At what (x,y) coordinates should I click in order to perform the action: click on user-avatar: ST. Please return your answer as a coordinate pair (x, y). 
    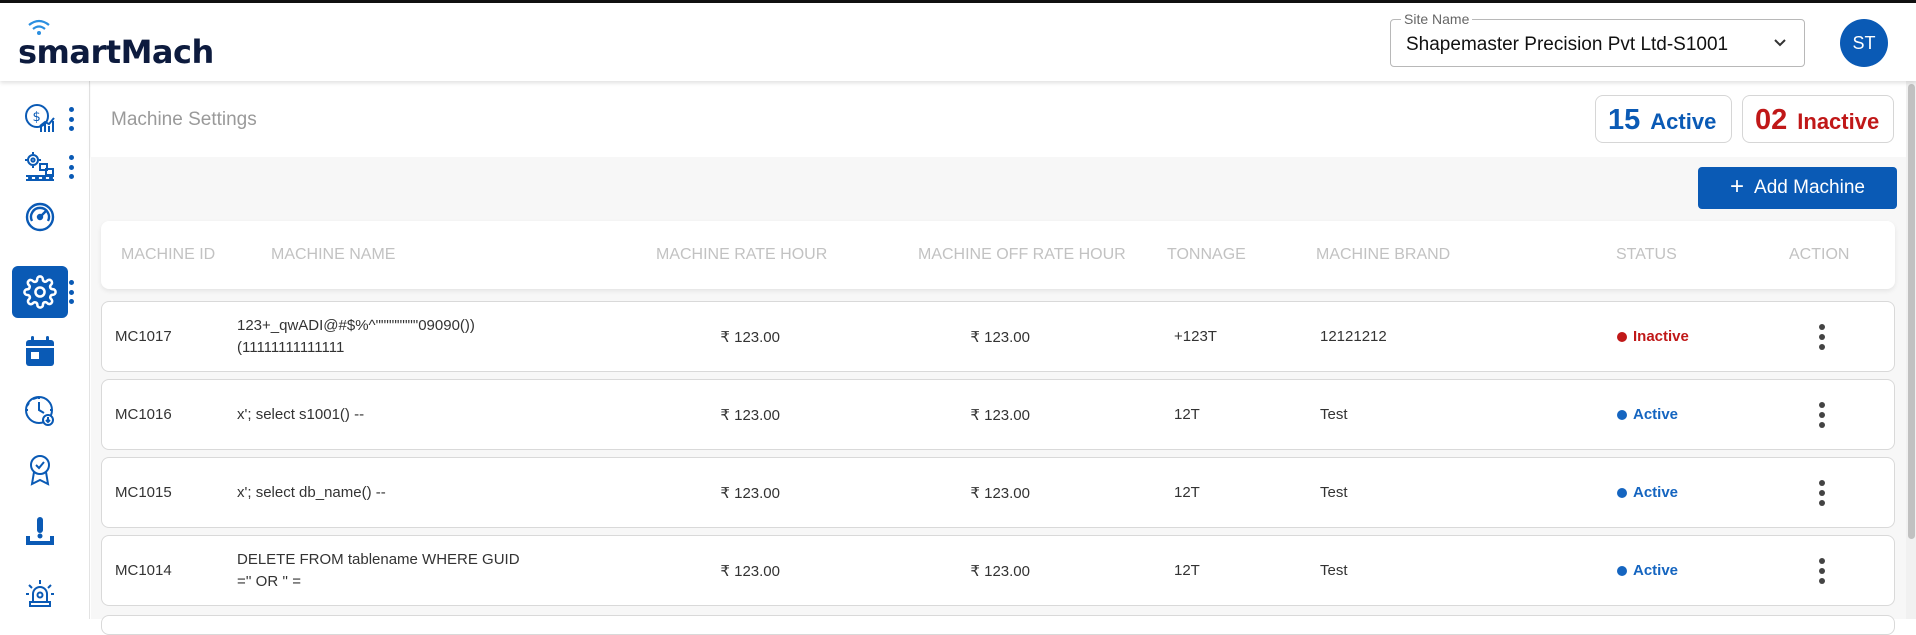
    Looking at the image, I should click on (1864, 43).